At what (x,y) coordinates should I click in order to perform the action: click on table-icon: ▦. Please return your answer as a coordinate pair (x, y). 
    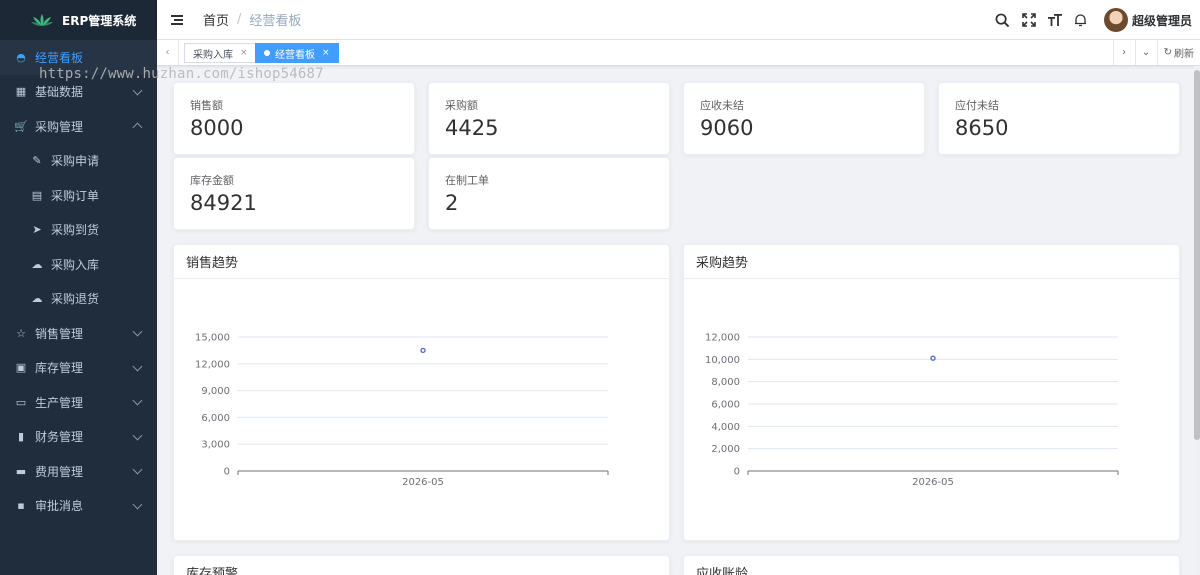
    Looking at the image, I should click on (21, 92).